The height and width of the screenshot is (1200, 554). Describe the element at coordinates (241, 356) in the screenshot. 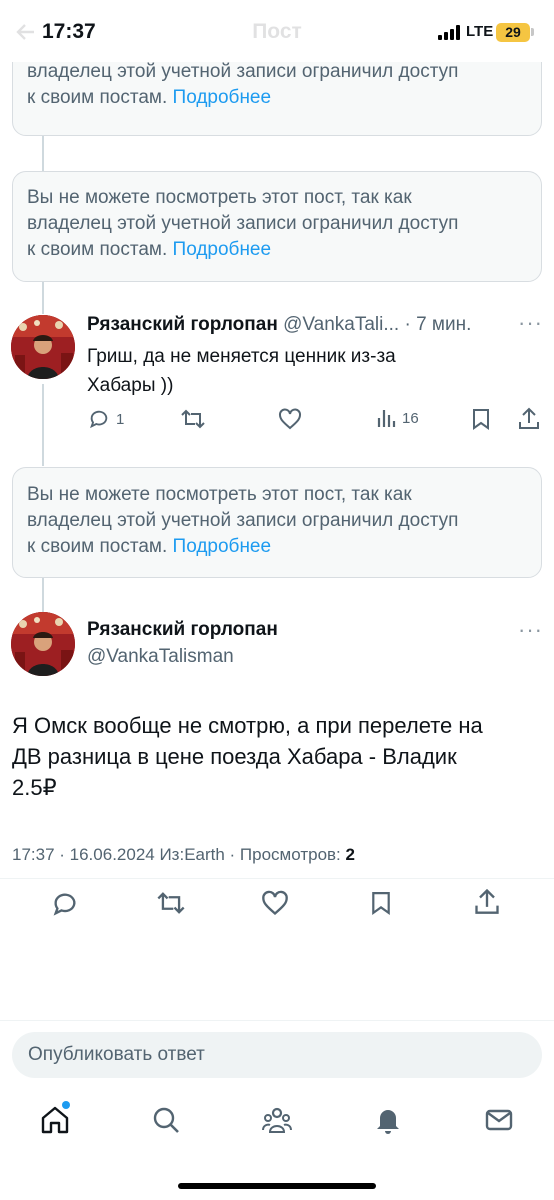

I see `text-line: Гриш, да не меняется ценник из-за` at that location.